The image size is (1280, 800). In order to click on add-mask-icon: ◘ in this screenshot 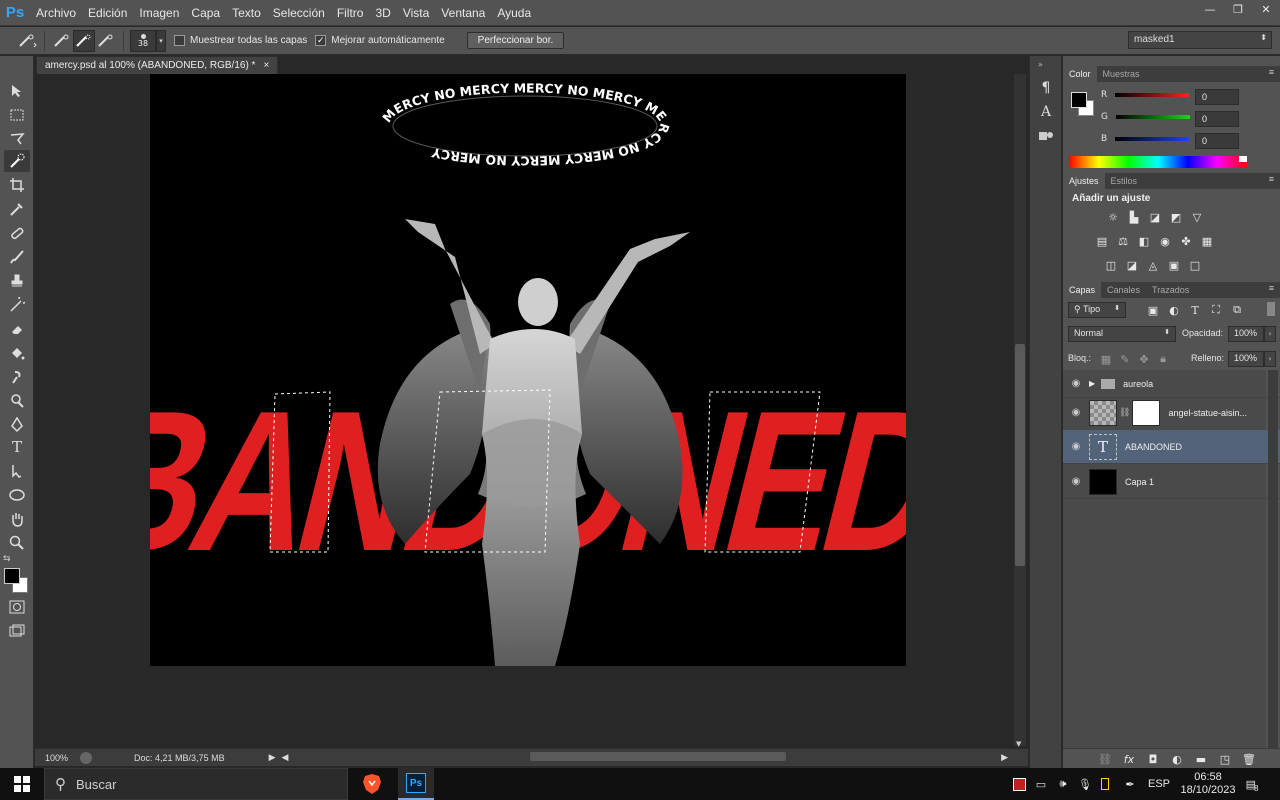, I will do `click(1153, 759)`.